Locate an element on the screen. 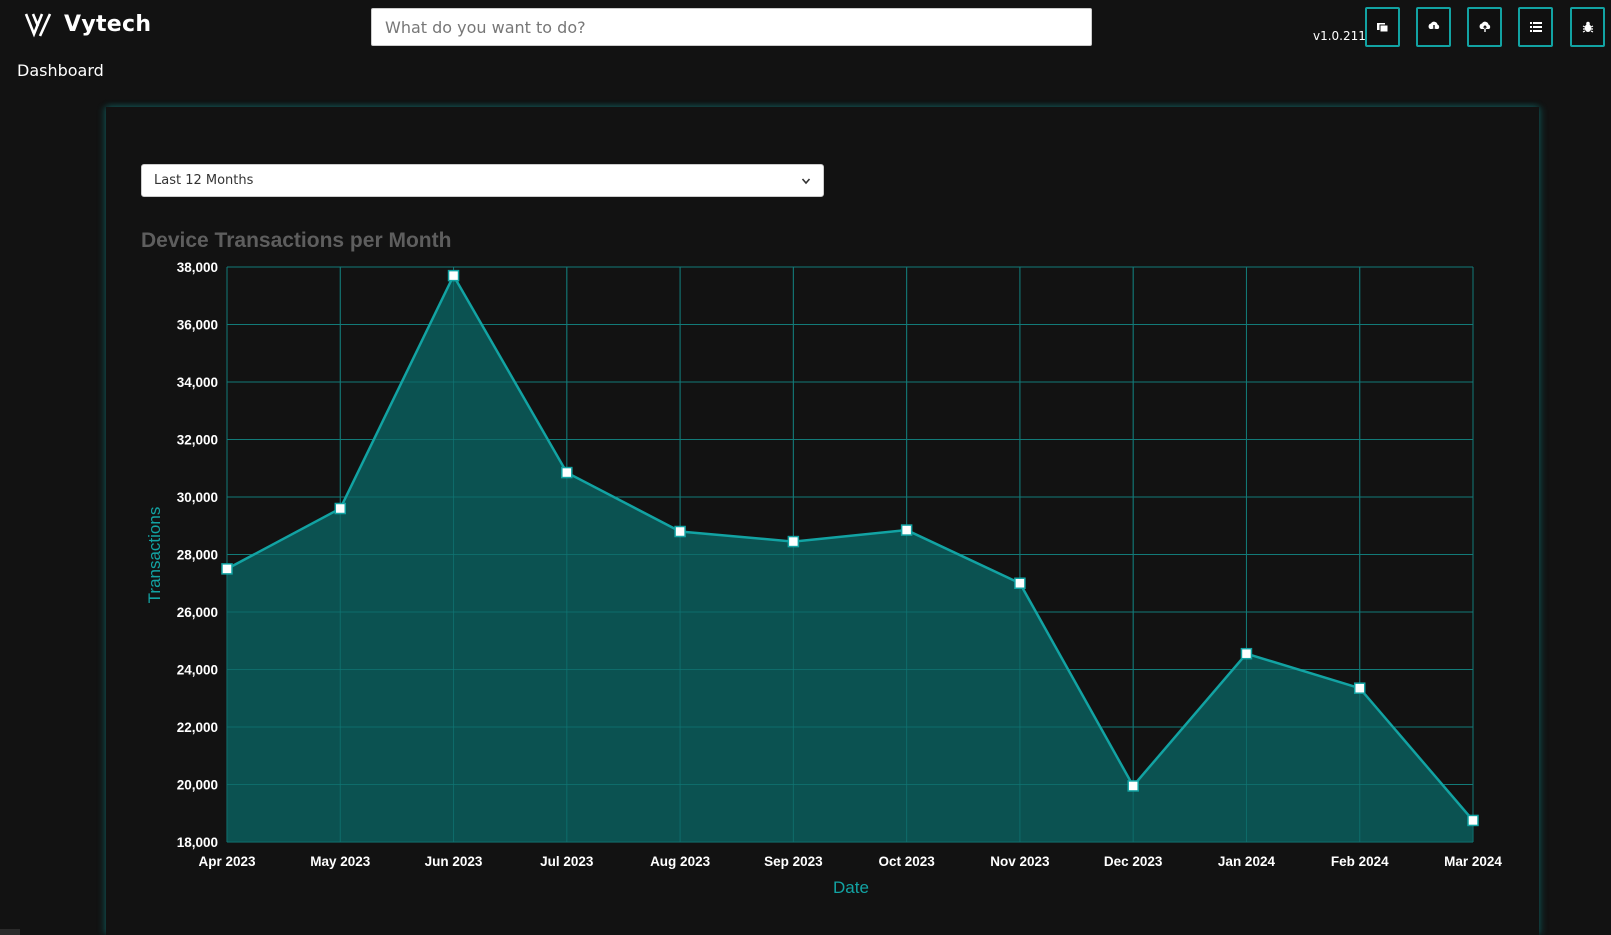  version-label: v1.0.211 is located at coordinates (1339, 36).